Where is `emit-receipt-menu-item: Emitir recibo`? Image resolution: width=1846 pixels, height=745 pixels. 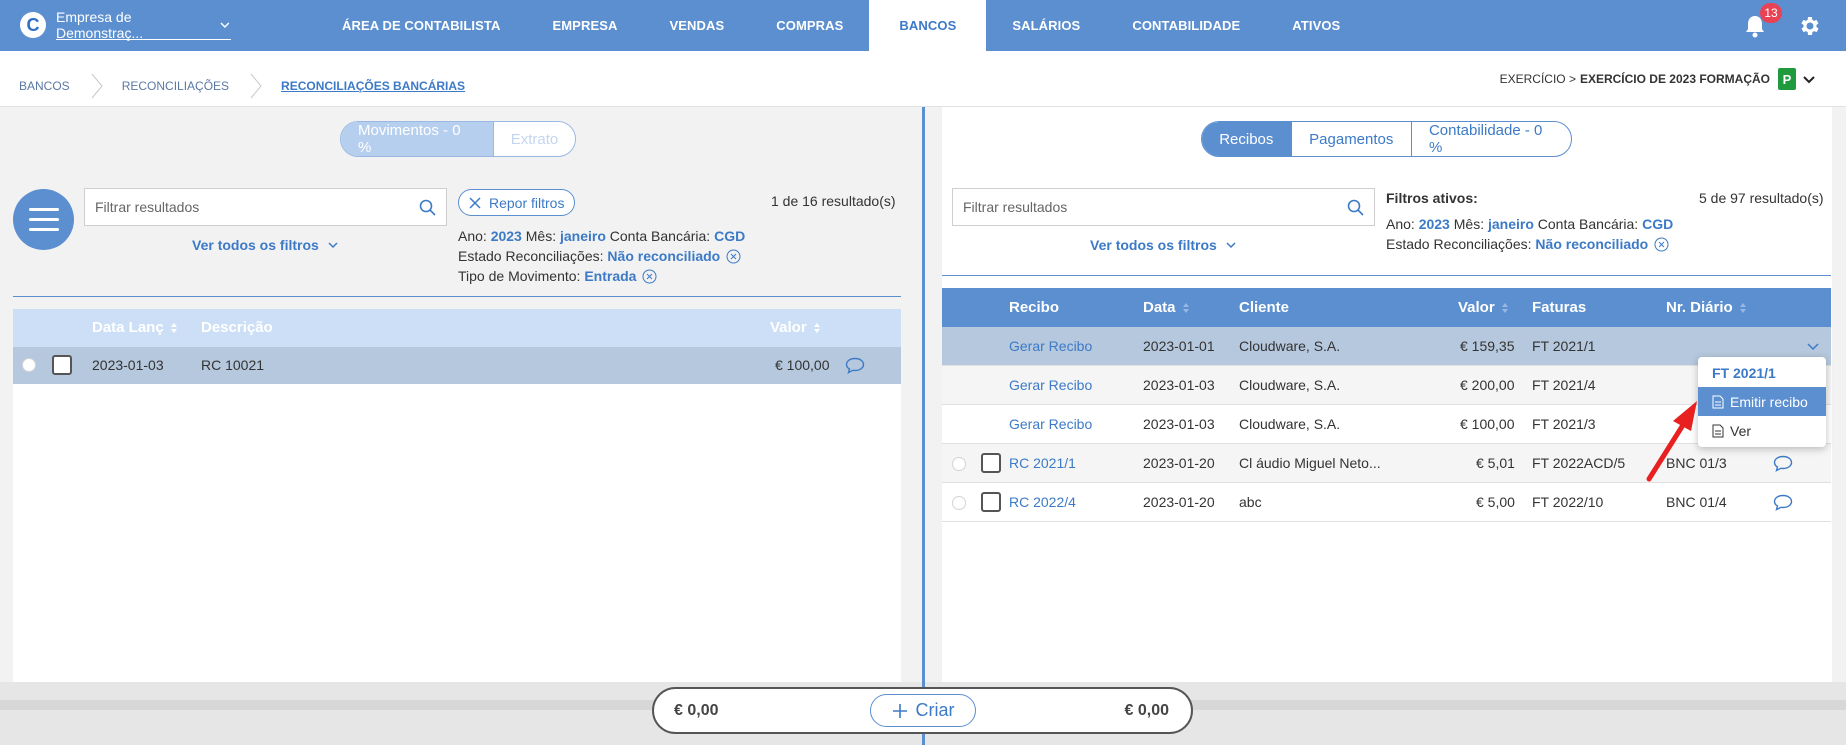 emit-receipt-menu-item: Emitir recibo is located at coordinates (1762, 401).